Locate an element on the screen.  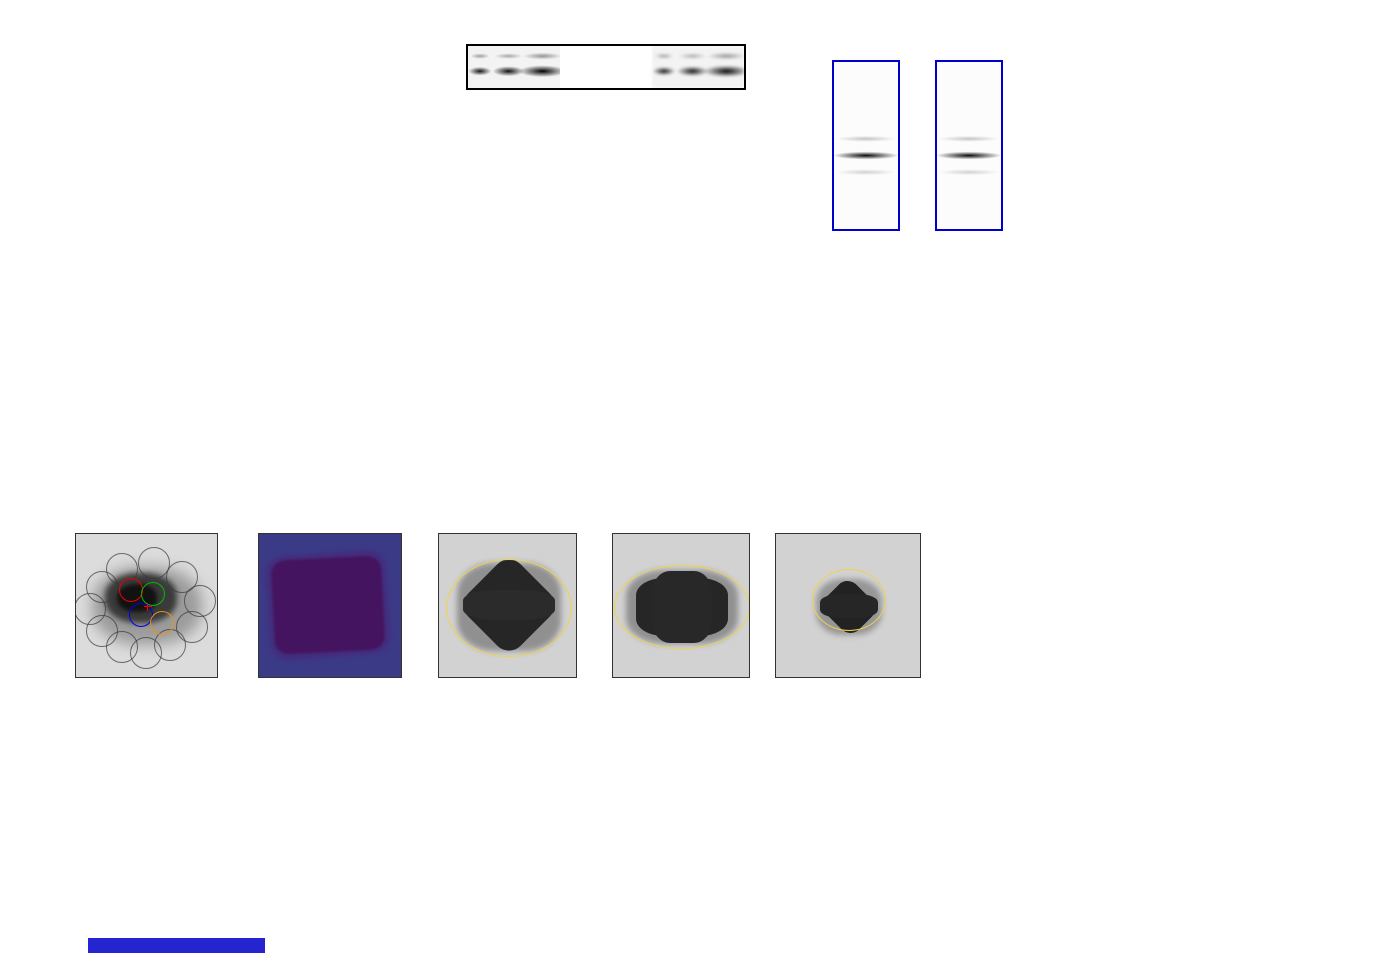
pixel-flat-image is located at coordinates (606, 67).